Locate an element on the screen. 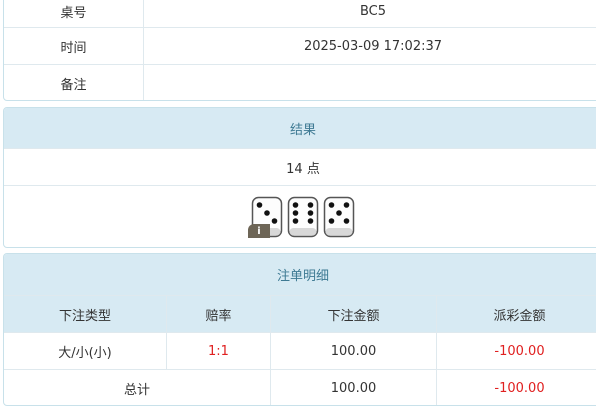 The height and width of the screenshot is (408, 596). bet-details-header: 注单明细 is located at coordinates (300, 274).